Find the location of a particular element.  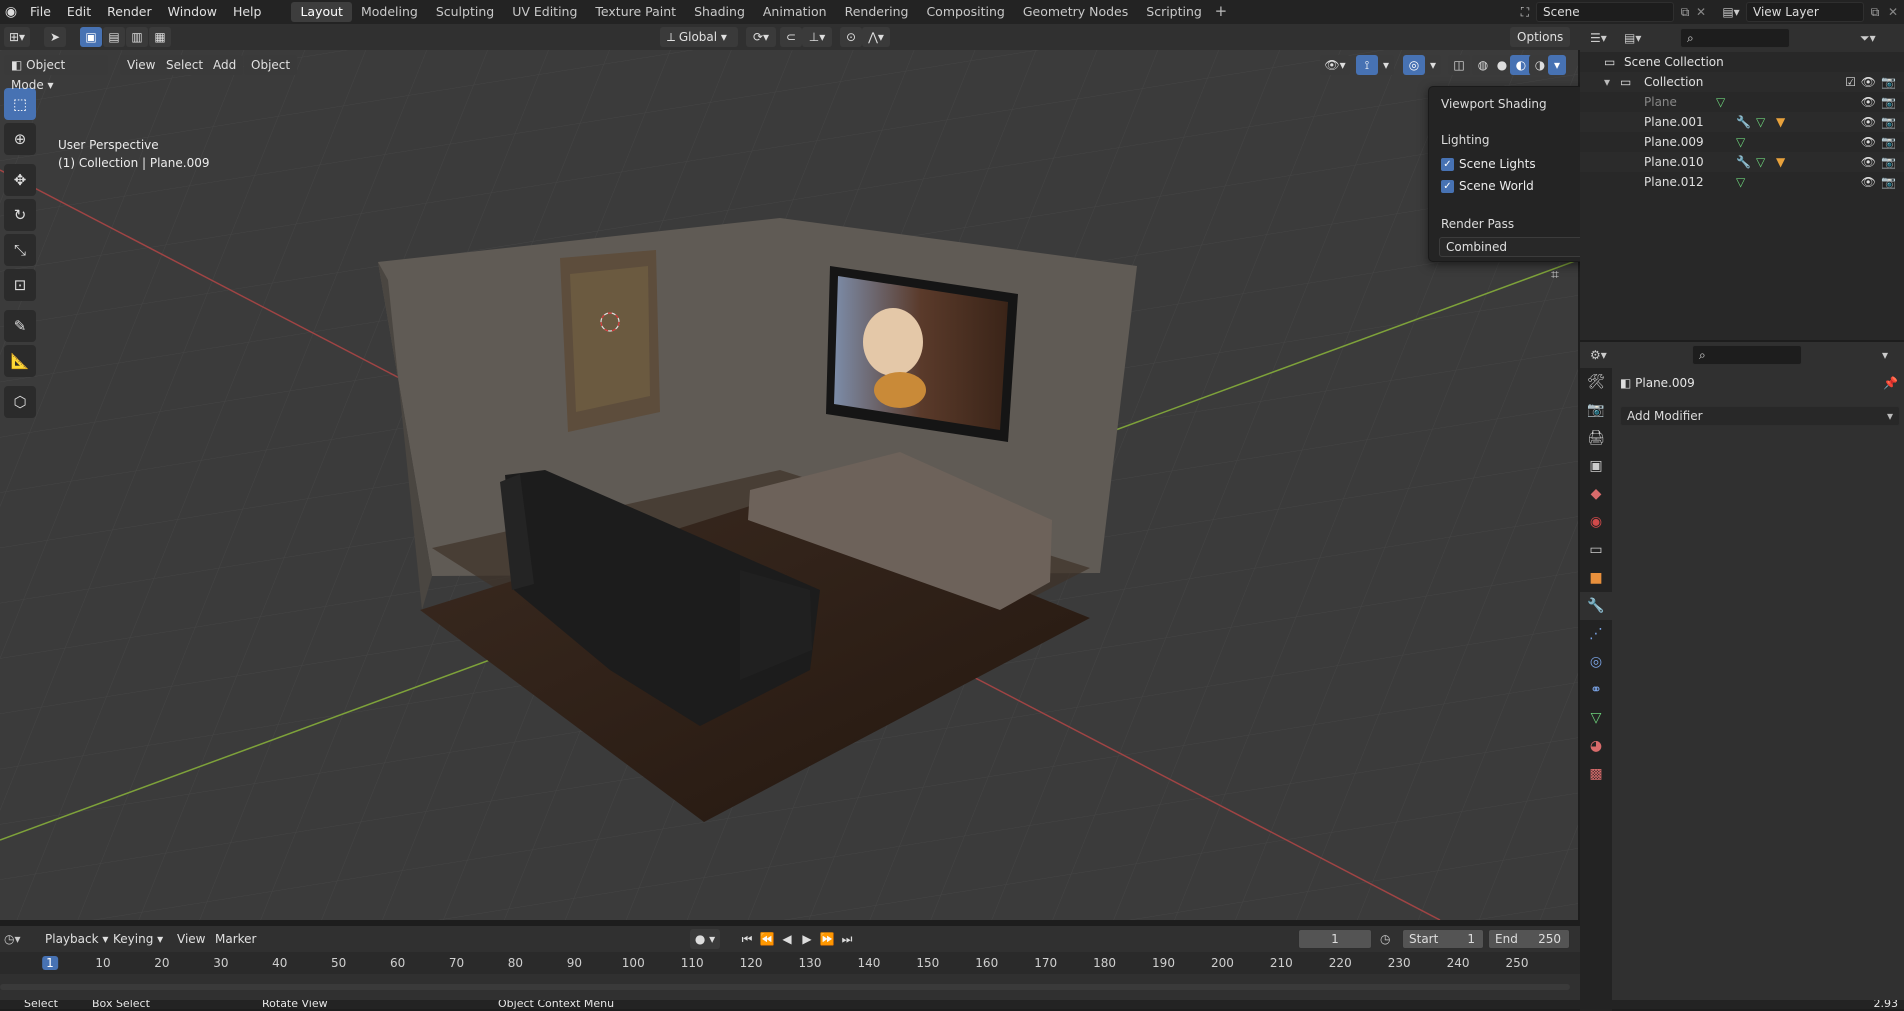

scene-lights-checkbox: ✓ Scene Lights is located at coordinates (1488, 164).